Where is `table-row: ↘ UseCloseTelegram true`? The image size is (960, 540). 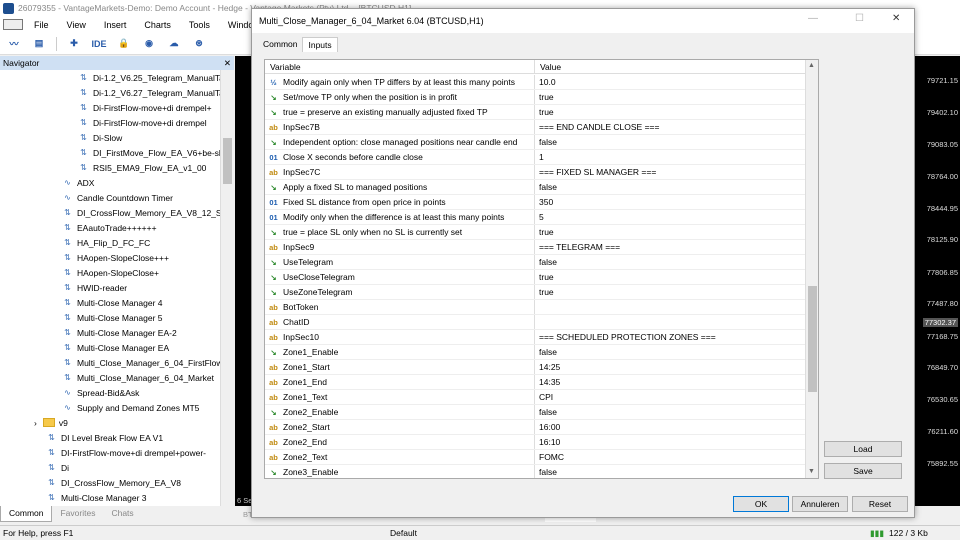 table-row: ↘ UseCloseTelegram true is located at coordinates (535, 277).